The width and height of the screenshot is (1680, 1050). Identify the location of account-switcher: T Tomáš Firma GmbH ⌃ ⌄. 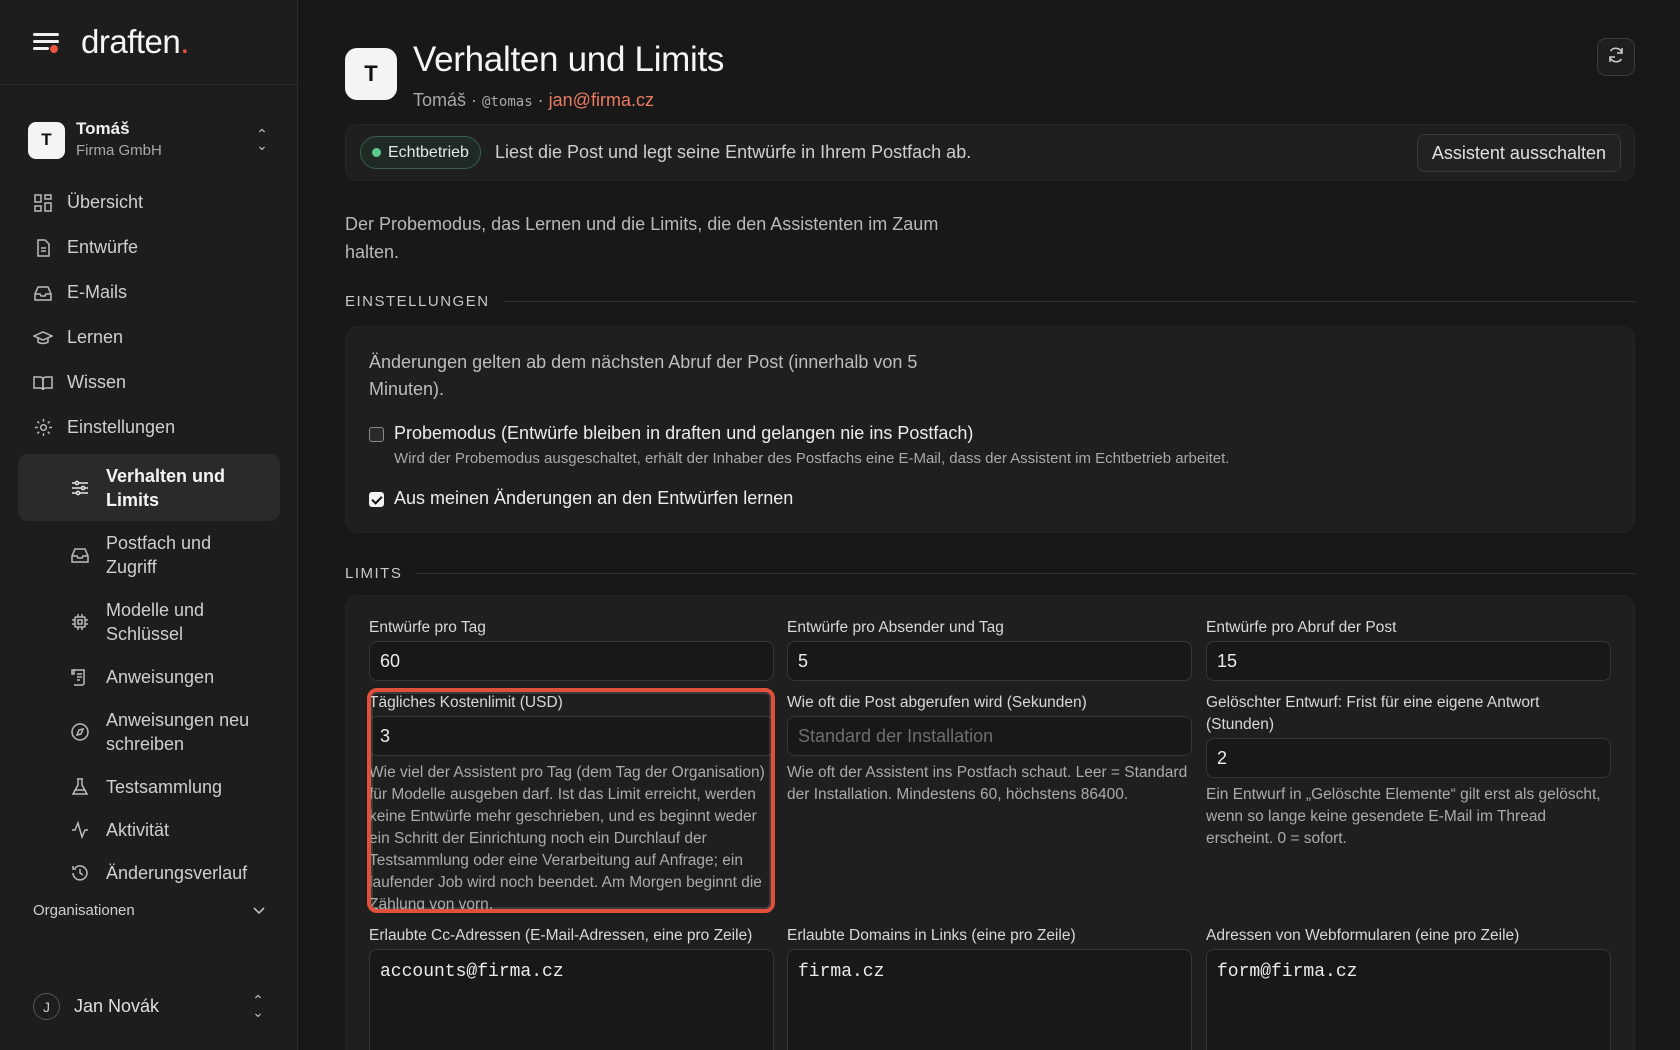
(148, 140).